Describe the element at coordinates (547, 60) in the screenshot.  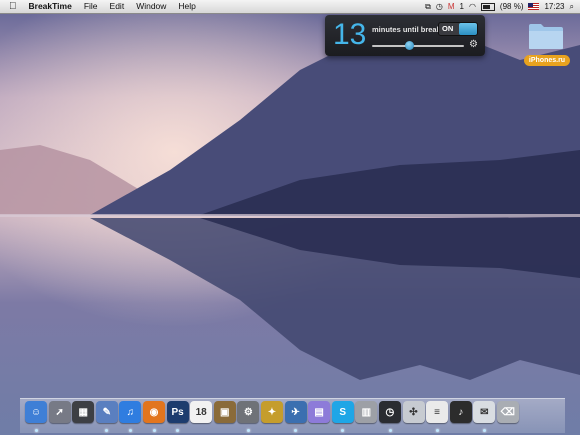
I see `folder-label: iPhones.ru` at that location.